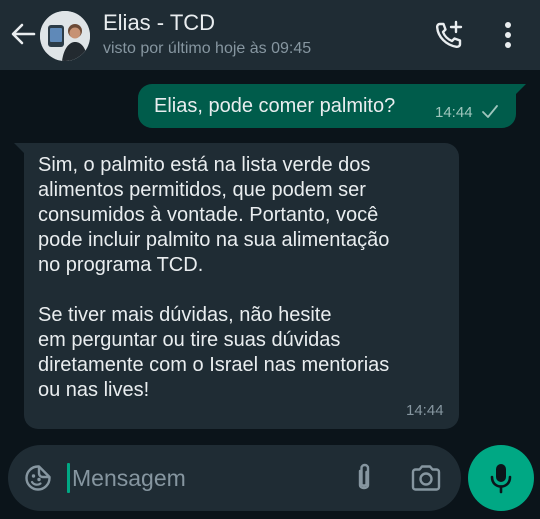  I want to click on emoji-button, so click(38, 478).